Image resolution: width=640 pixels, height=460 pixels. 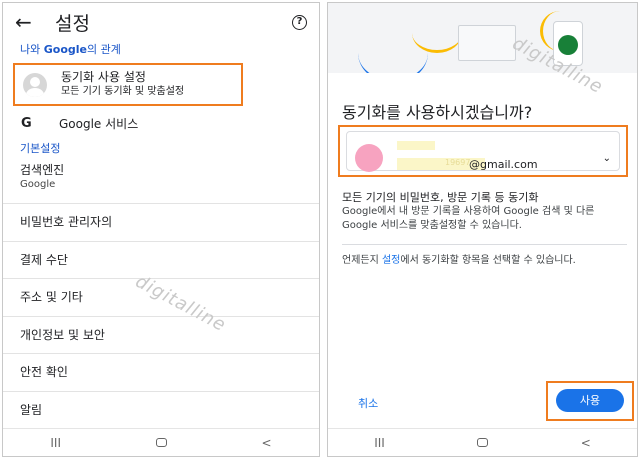 I want to click on divider, so click(x=484, y=244).